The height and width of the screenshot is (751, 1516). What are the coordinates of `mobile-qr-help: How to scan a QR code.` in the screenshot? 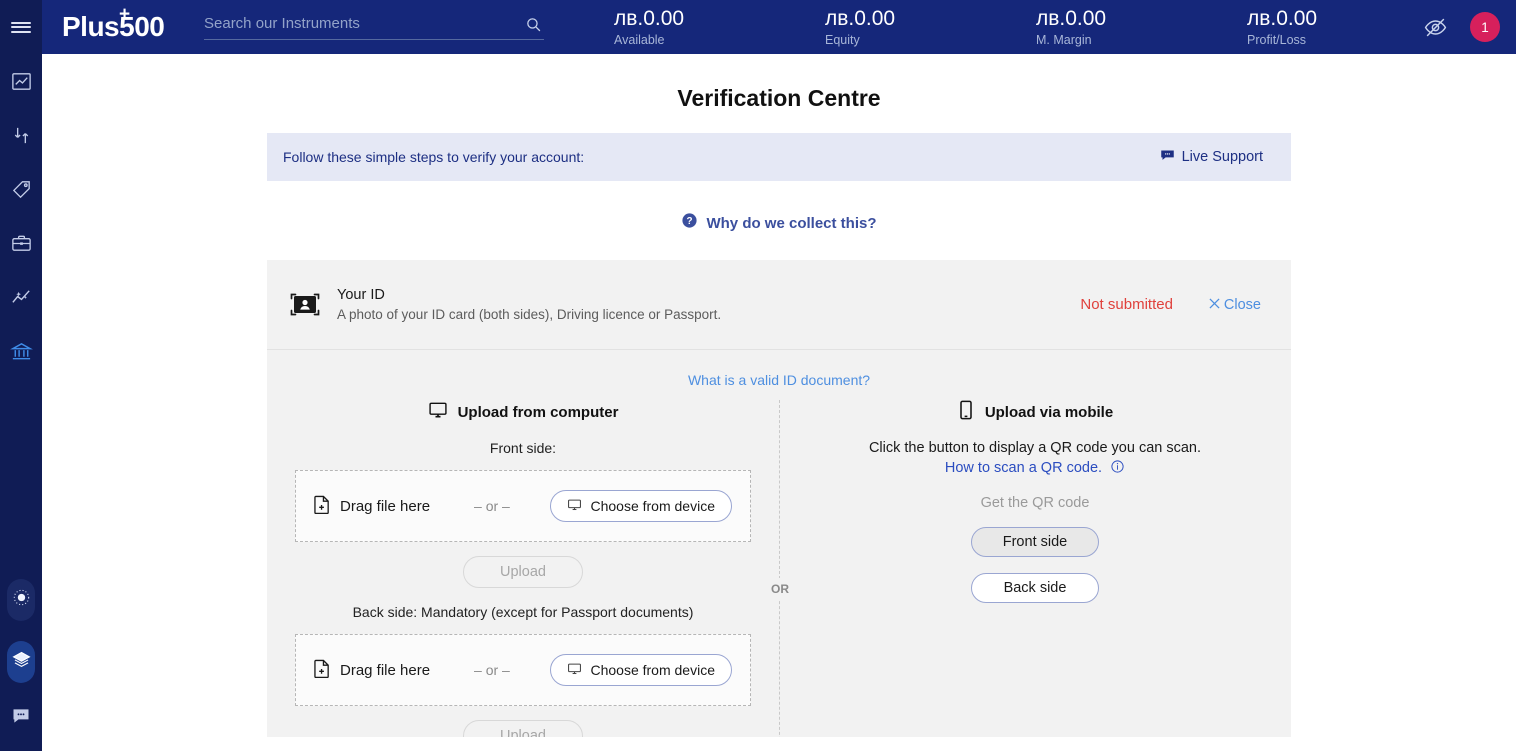 It's located at (1035, 468).